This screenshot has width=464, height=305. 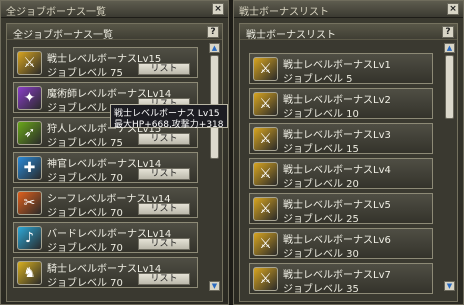 I want to click on mage-icon-glyph: ✦, so click(x=29, y=98).